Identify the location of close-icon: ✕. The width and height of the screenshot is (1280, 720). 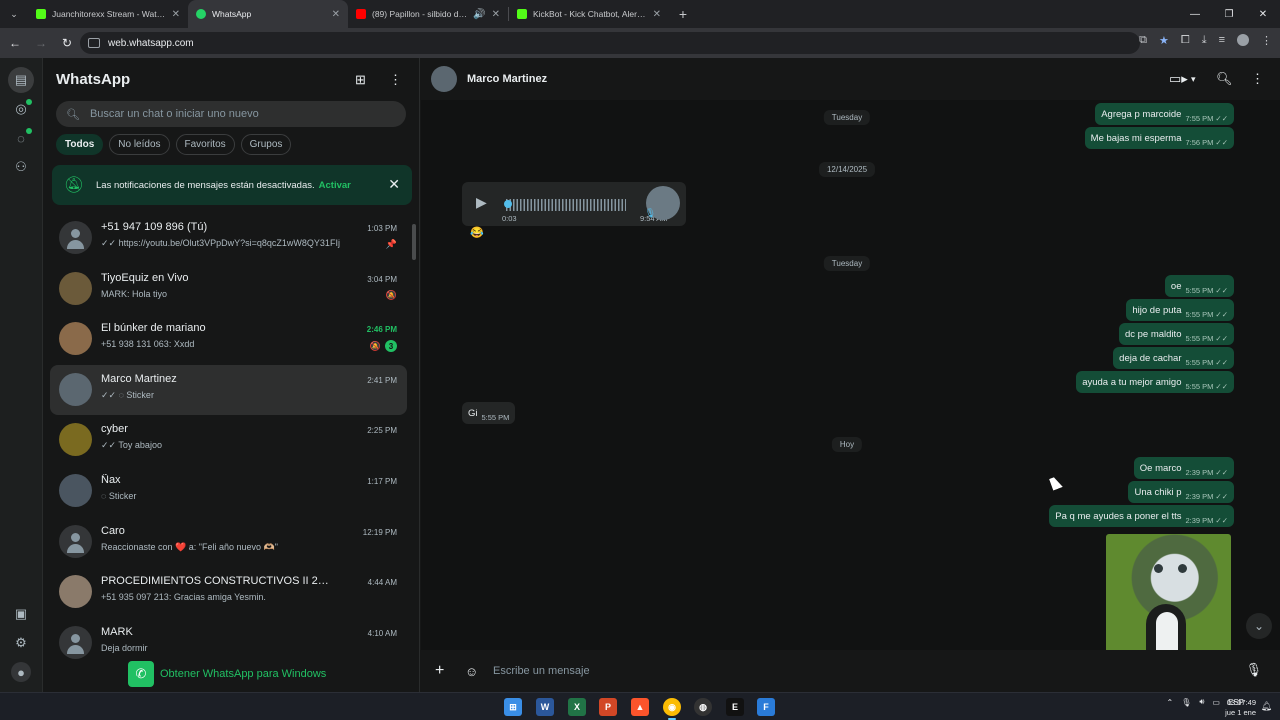
(394, 184).